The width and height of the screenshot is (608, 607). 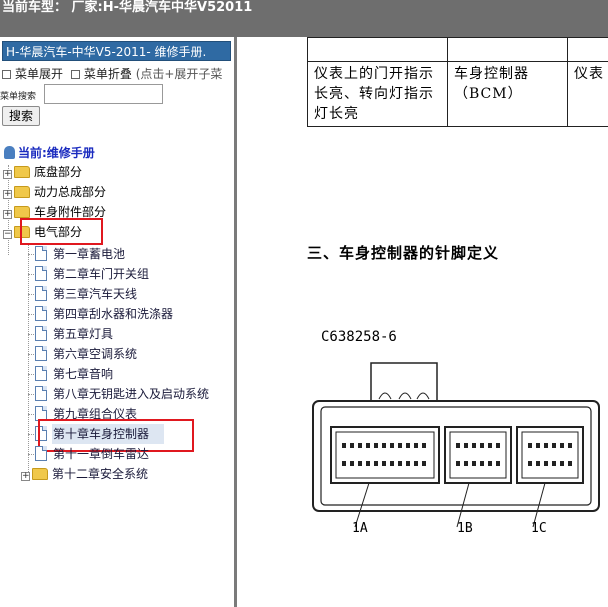 I want to click on title-prefix: 当前车型：, so click(x=35, y=7).